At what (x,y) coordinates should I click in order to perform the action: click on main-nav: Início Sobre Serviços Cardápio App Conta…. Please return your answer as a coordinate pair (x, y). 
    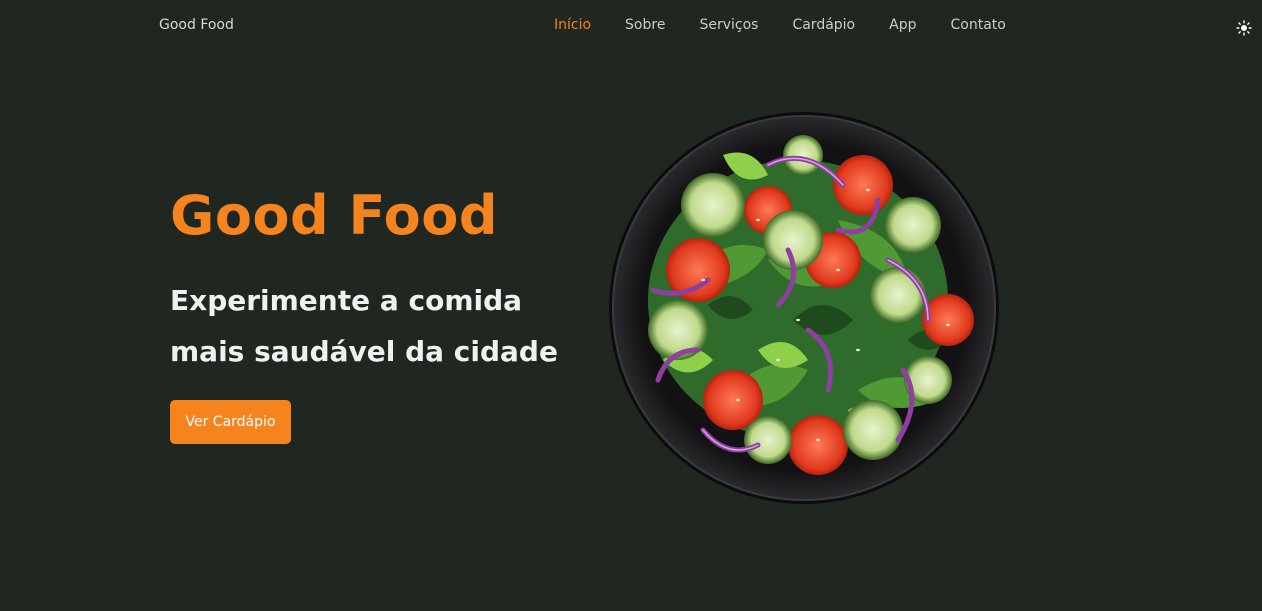
    Looking at the image, I should click on (797, 25).